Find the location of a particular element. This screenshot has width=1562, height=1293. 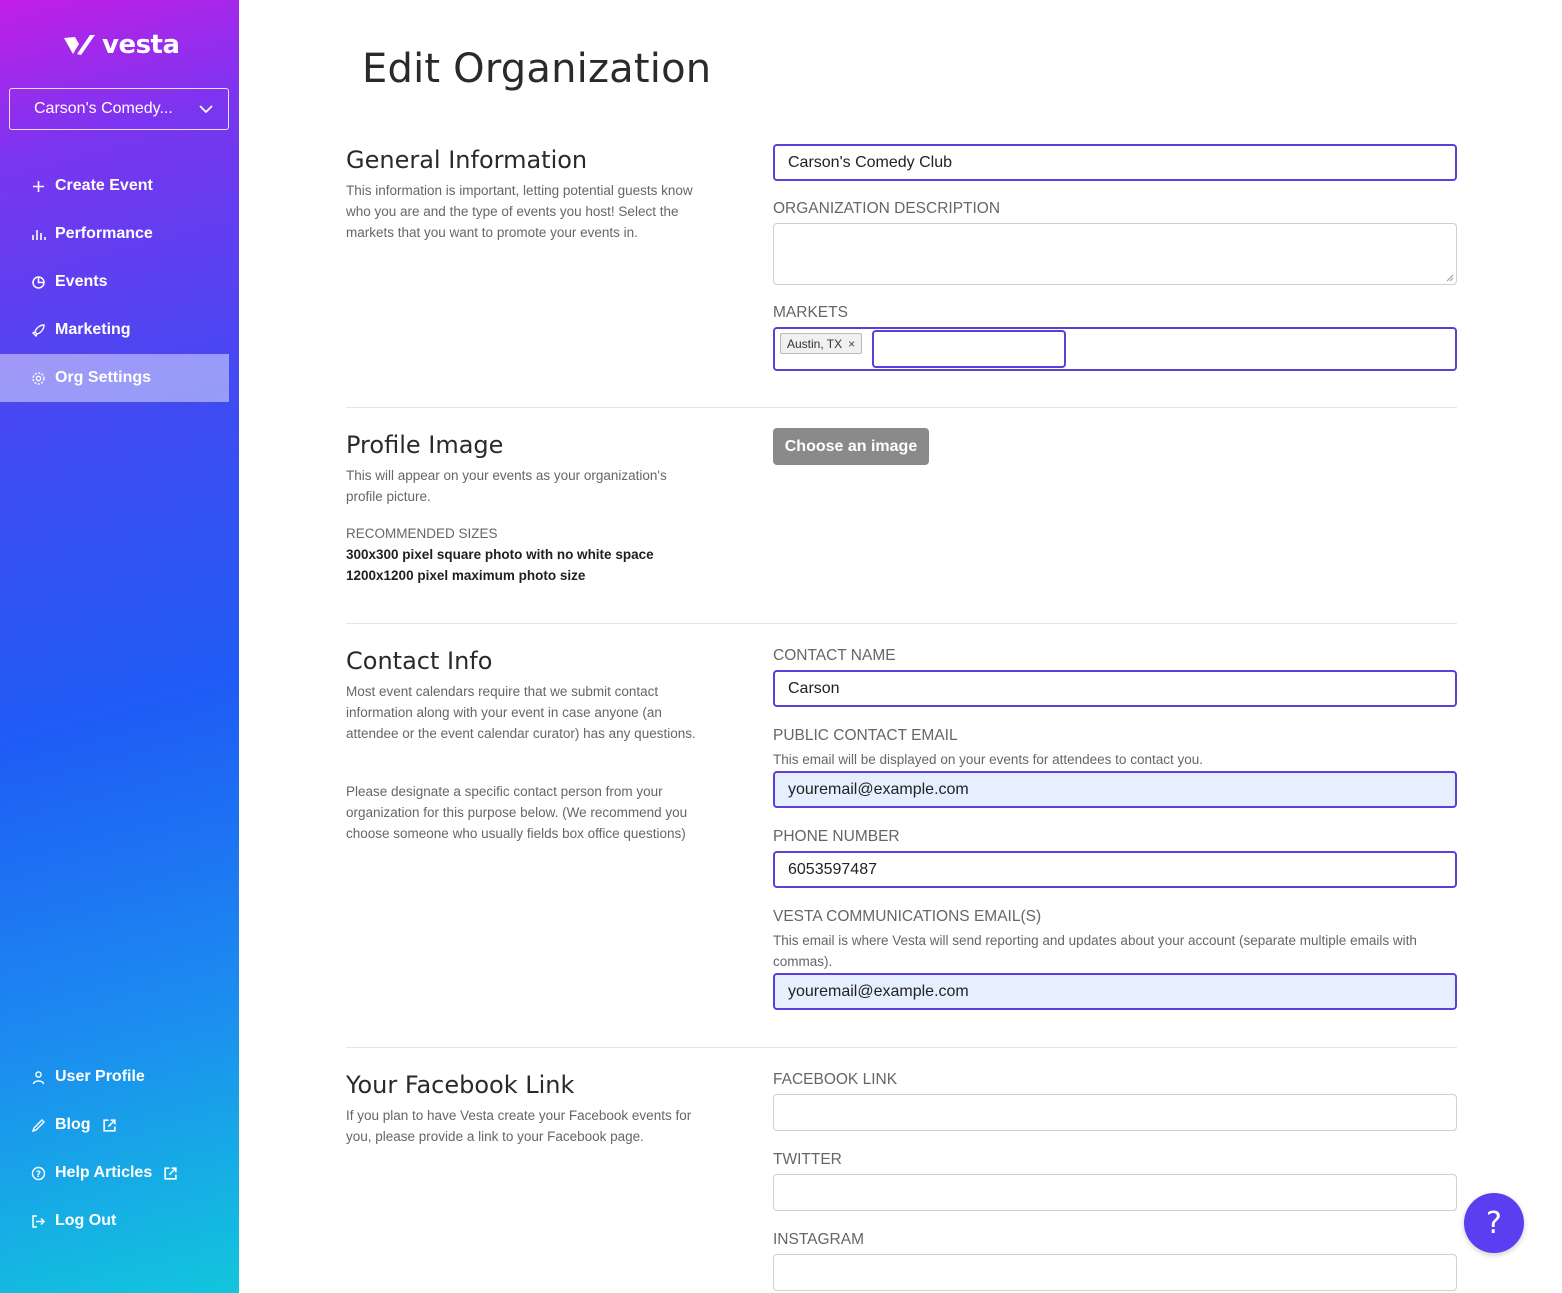

vesta-check-icon is located at coordinates (79, 45).